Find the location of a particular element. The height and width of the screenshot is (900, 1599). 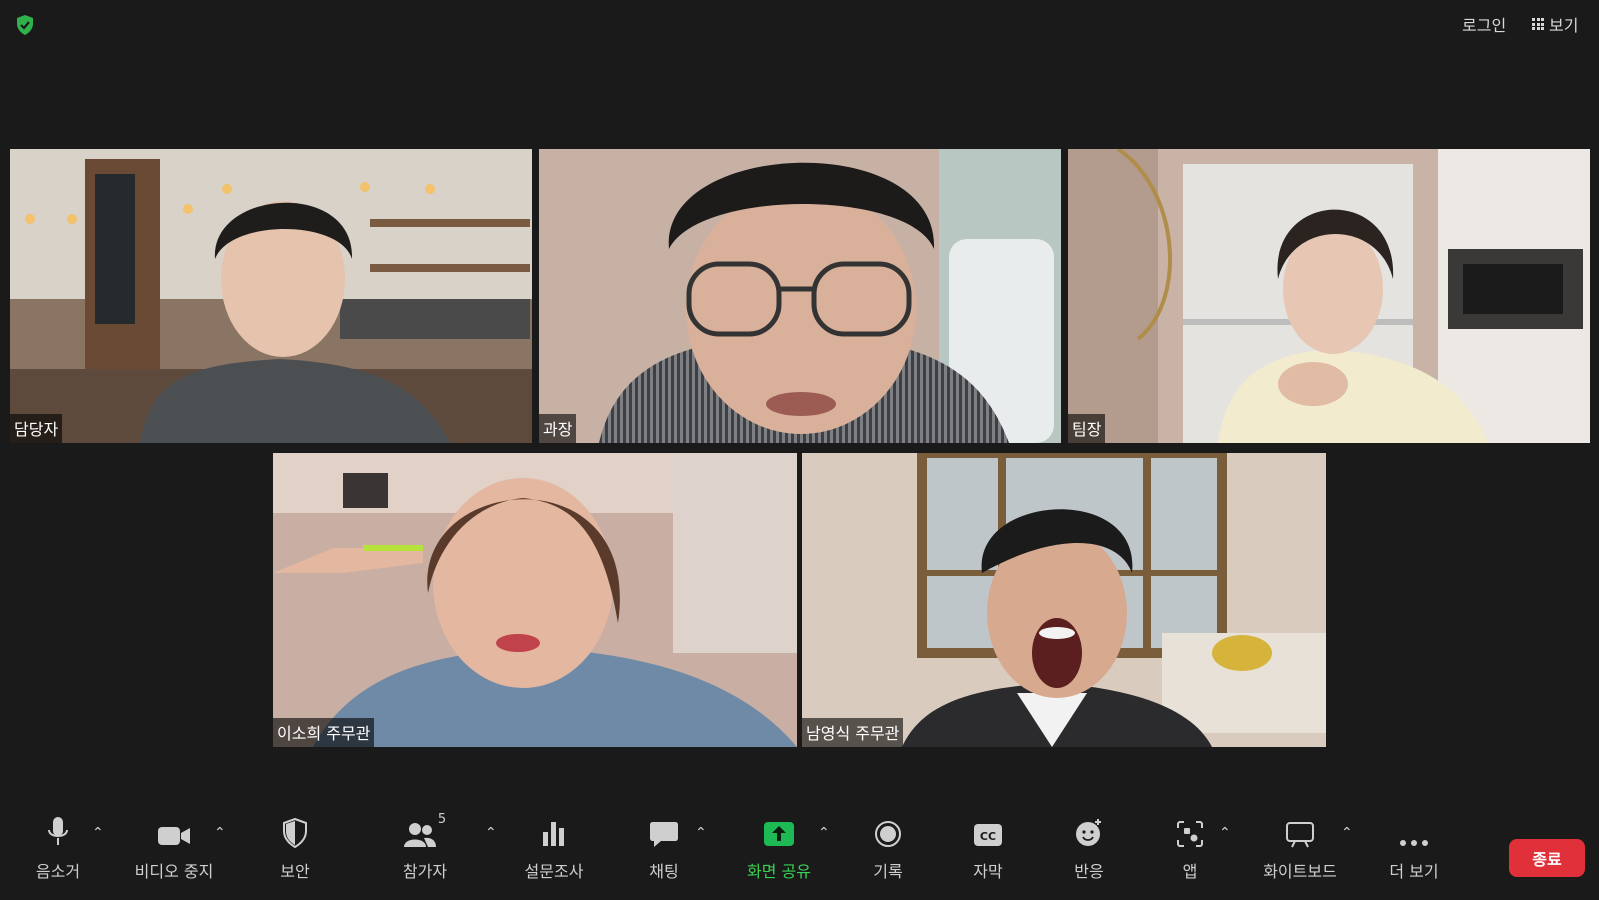

more-button: 더 보기 is located at coordinates (1414, 852).